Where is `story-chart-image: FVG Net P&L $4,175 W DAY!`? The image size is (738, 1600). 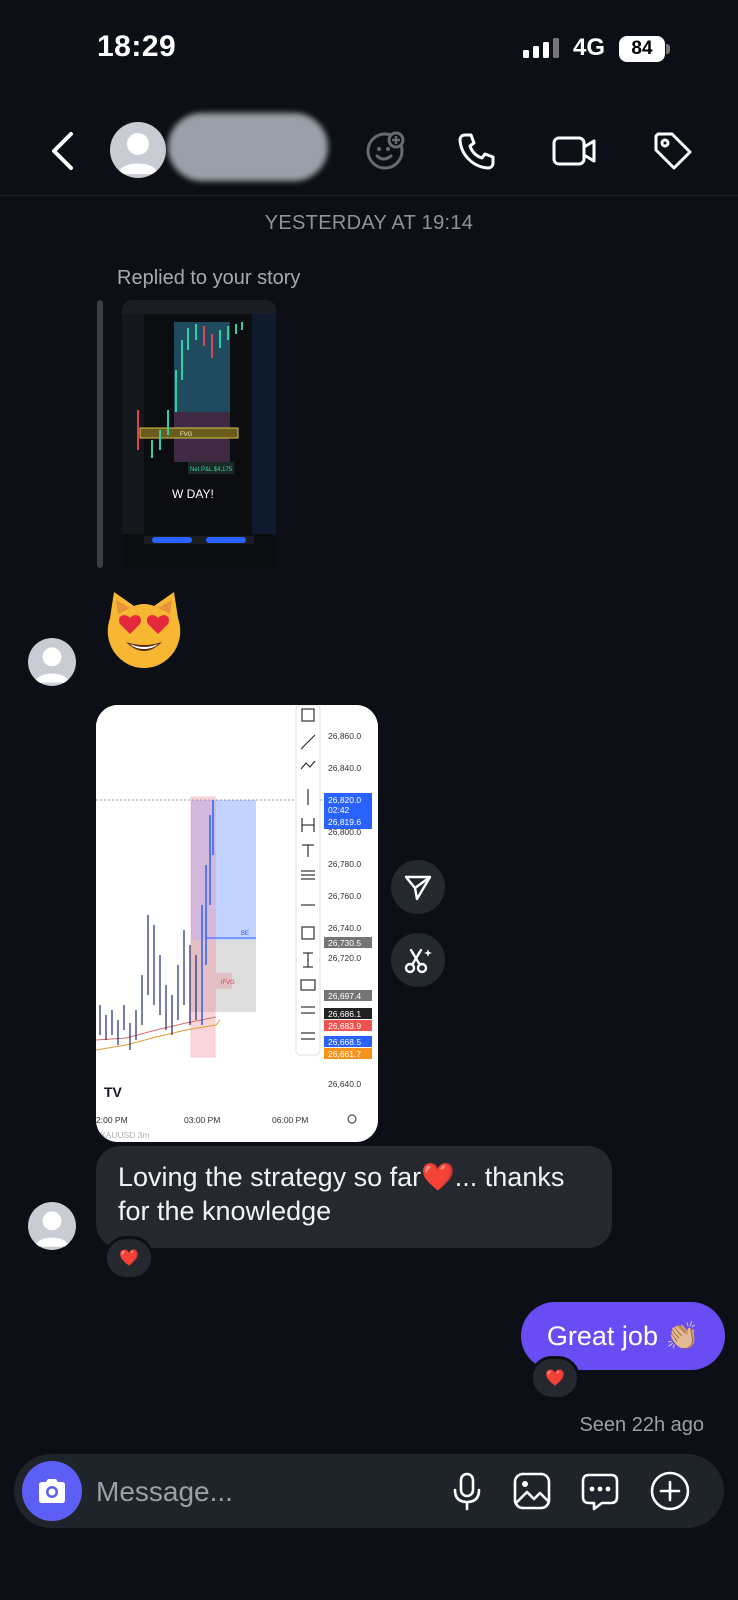 story-chart-image: FVG Net P&L $4,175 W DAY! is located at coordinates (199, 434).